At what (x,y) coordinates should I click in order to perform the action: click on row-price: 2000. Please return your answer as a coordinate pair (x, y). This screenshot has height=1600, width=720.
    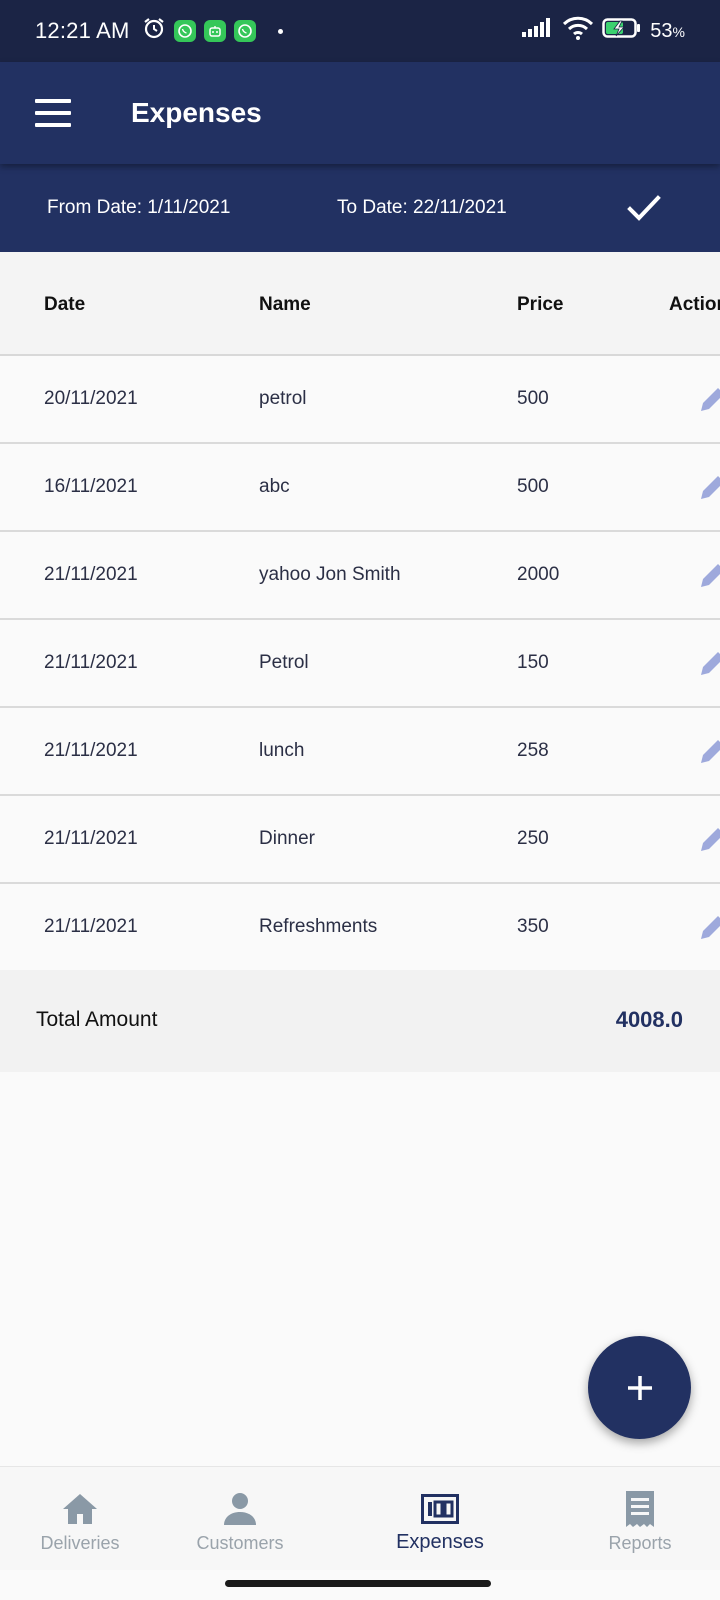
    Looking at the image, I should click on (538, 574).